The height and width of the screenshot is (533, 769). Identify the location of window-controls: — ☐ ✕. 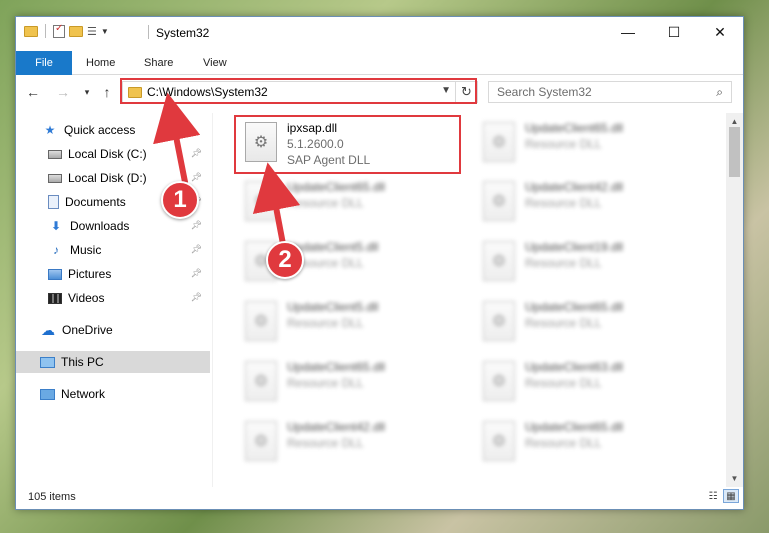
(674, 32).